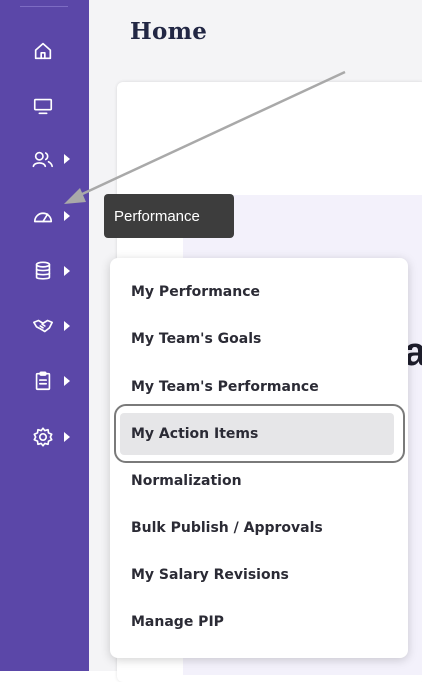 The height and width of the screenshot is (682, 422). What do you see at coordinates (225, 387) in the screenshot?
I see `submenu-item-my-teams-performance: My Team's Performance` at bounding box center [225, 387].